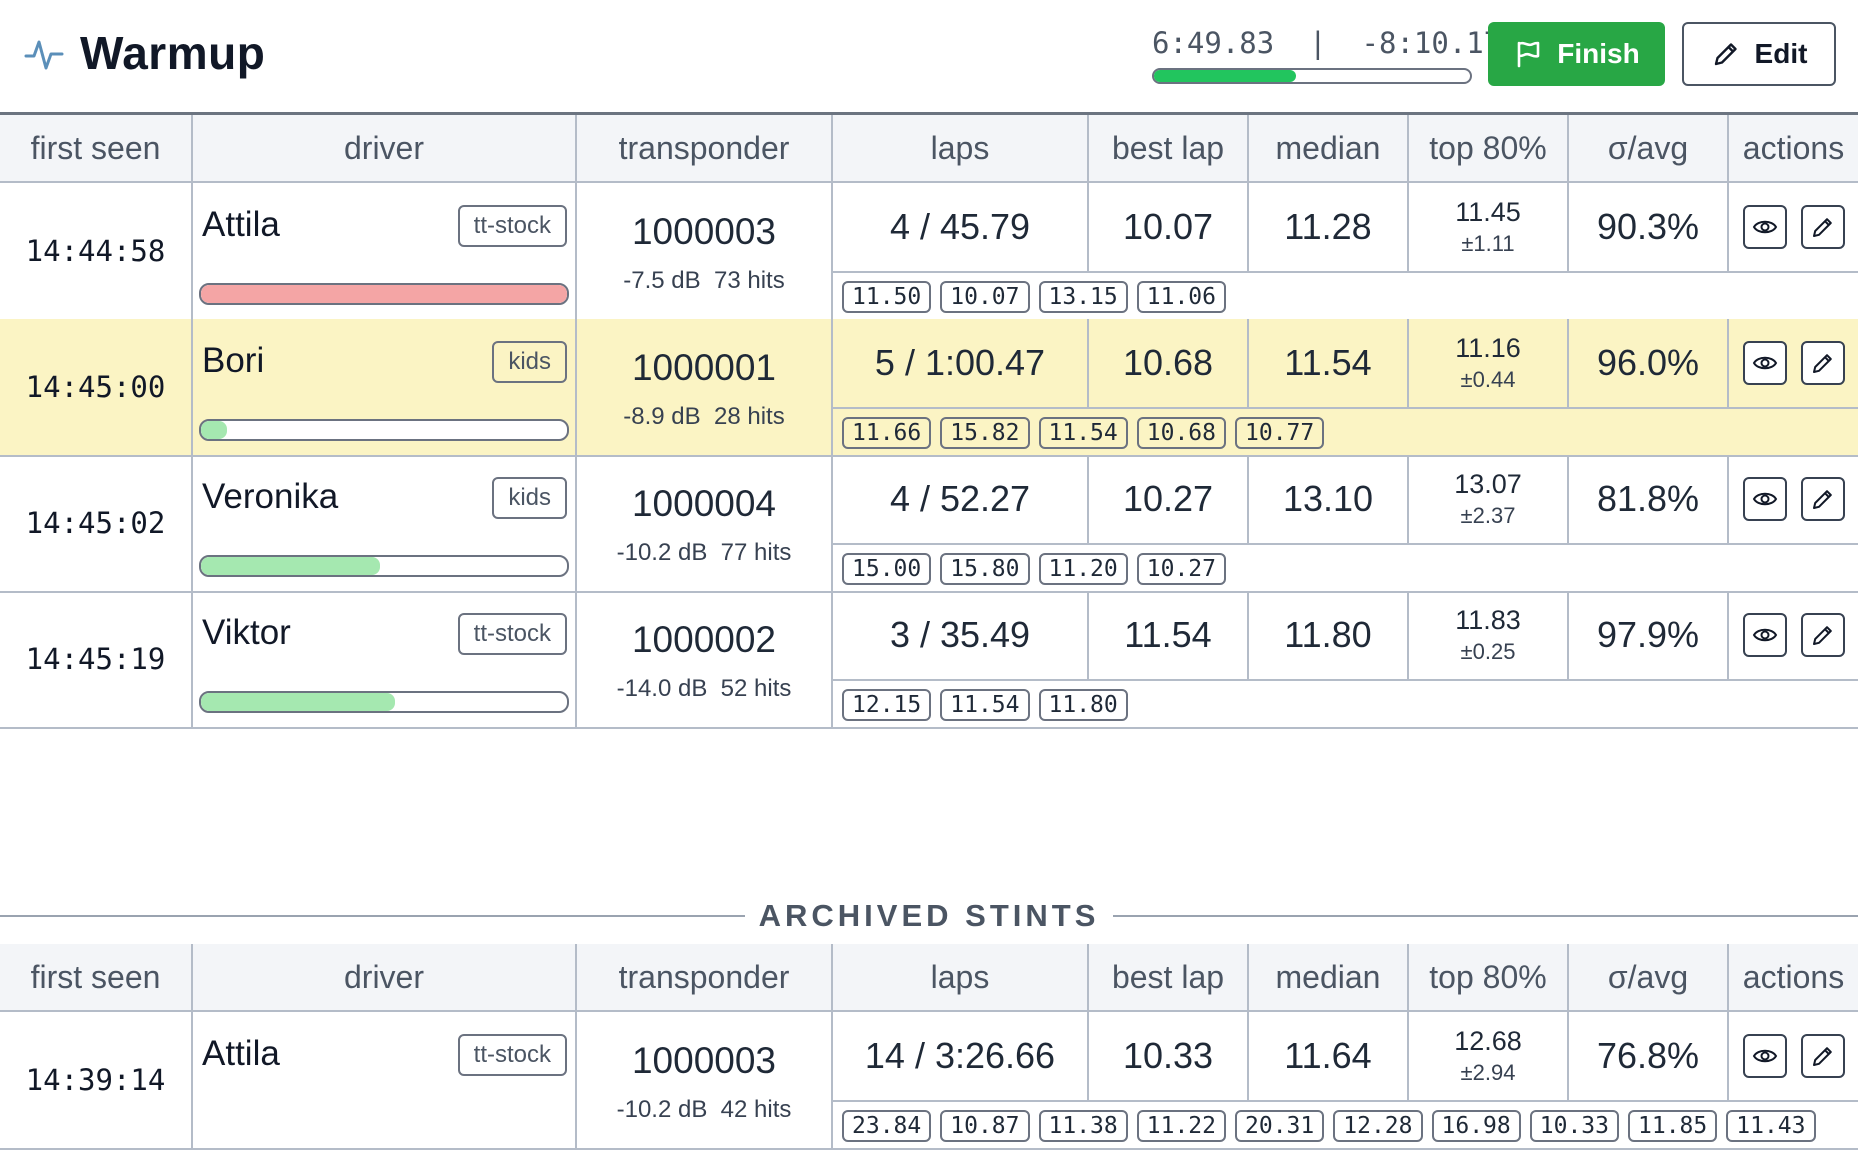  I want to click on top-80-value: 12.68, so click(1488, 1041).